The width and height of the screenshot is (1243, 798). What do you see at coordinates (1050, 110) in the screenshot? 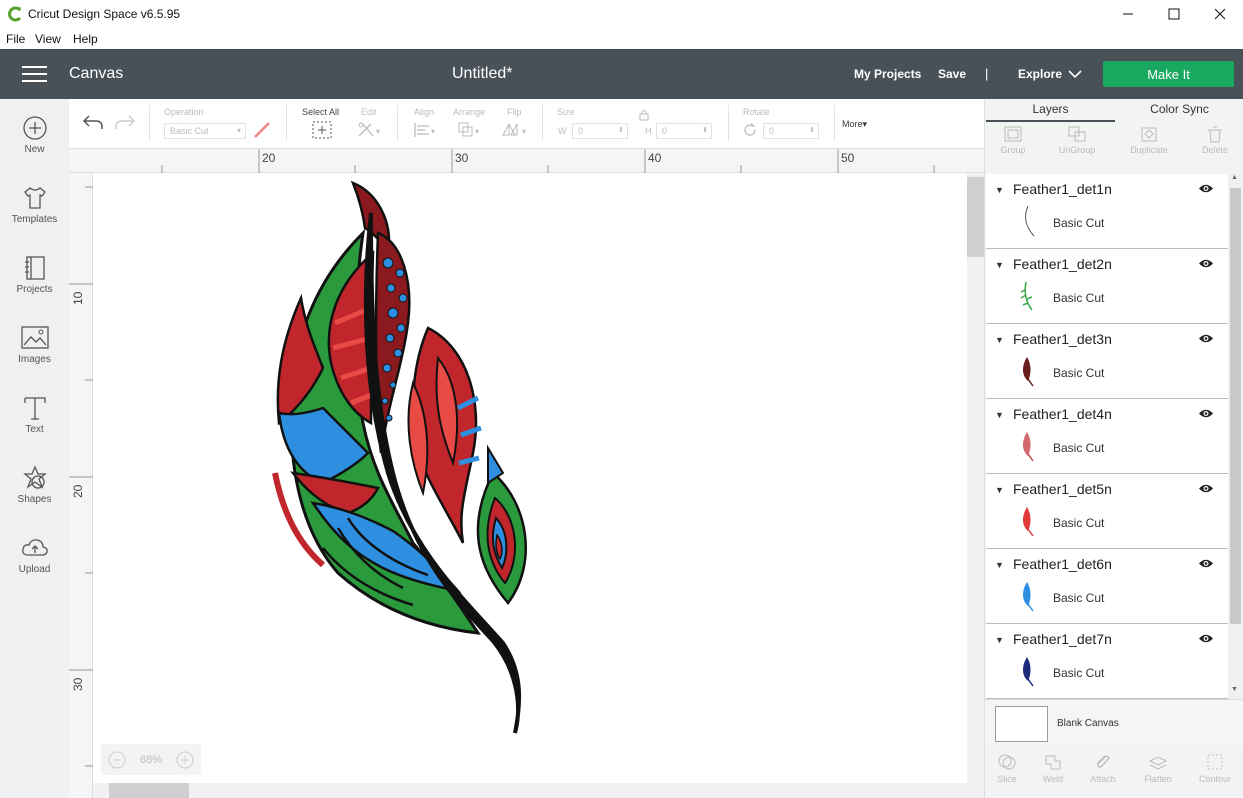
I see `tab-layers: Layers` at bounding box center [1050, 110].